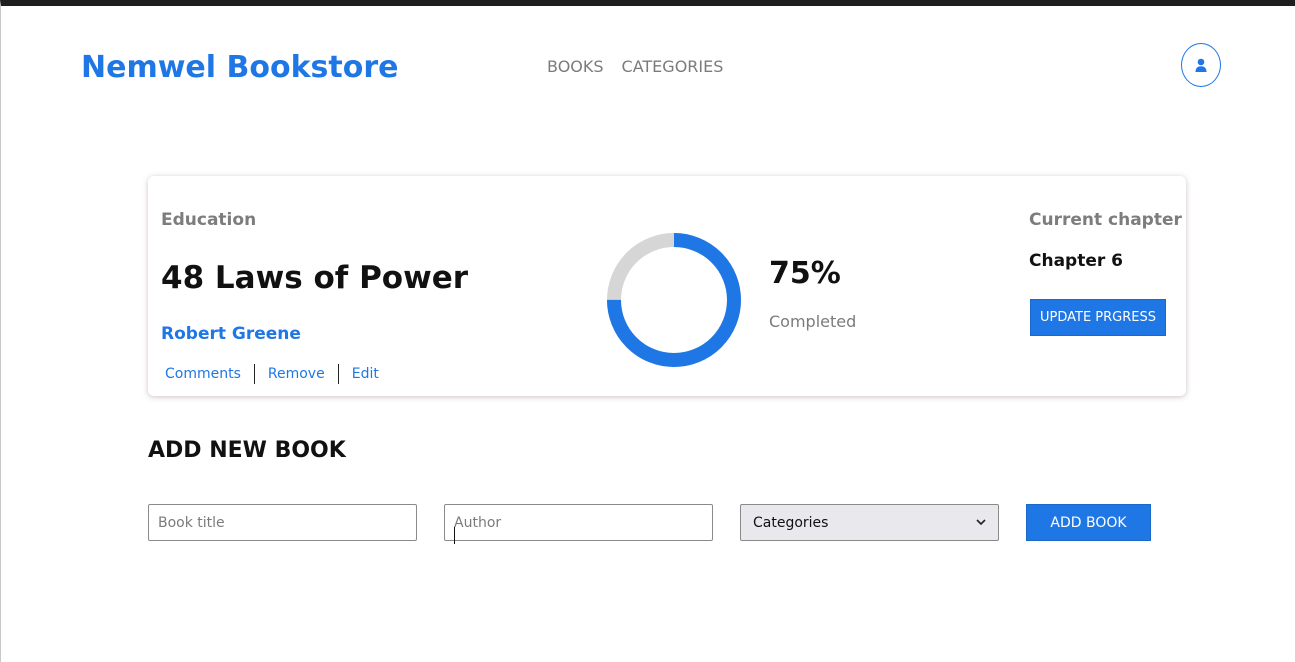  What do you see at coordinates (247, 450) in the screenshot?
I see `add-book-heading: ADD NEW BOOK` at bounding box center [247, 450].